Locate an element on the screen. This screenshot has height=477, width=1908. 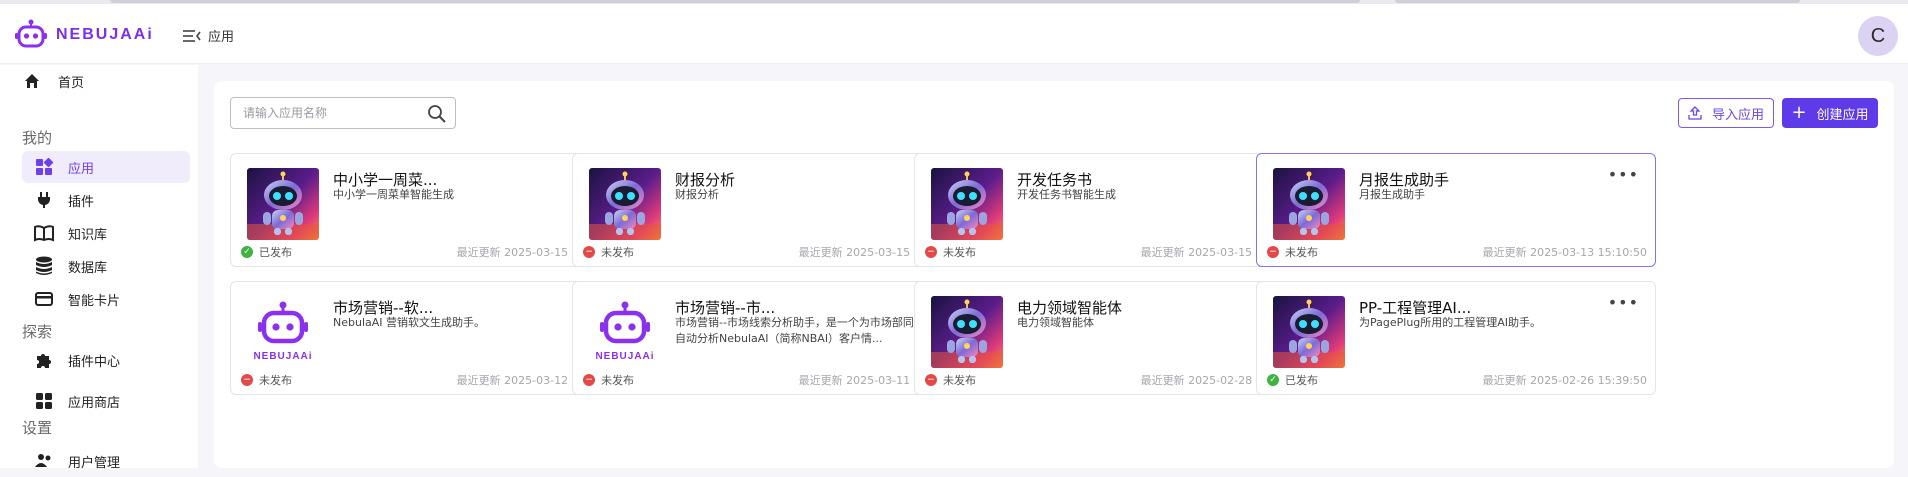
menu-collapse-icon is located at coordinates (192, 35).